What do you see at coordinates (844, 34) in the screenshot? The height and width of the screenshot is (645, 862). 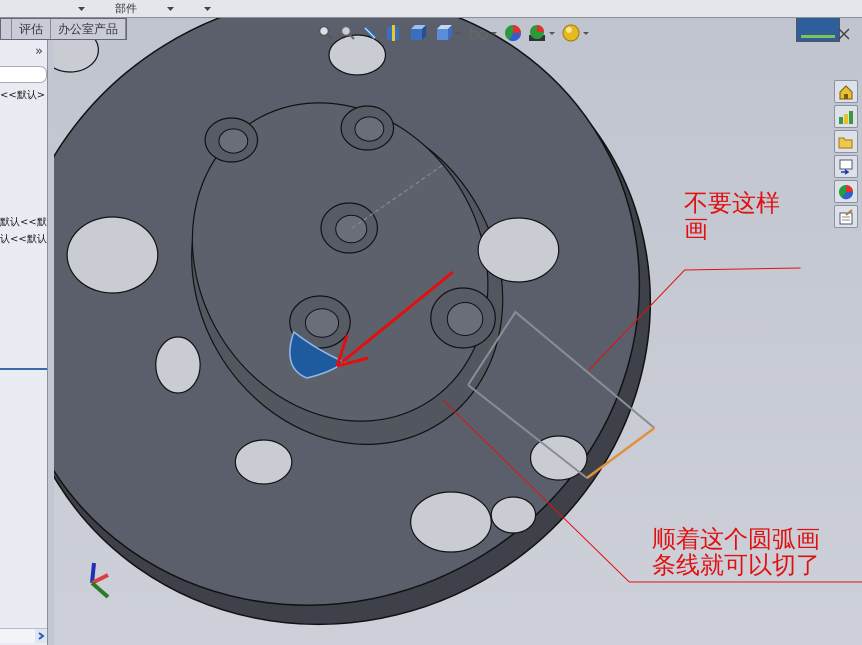 I see `close-icon` at bounding box center [844, 34].